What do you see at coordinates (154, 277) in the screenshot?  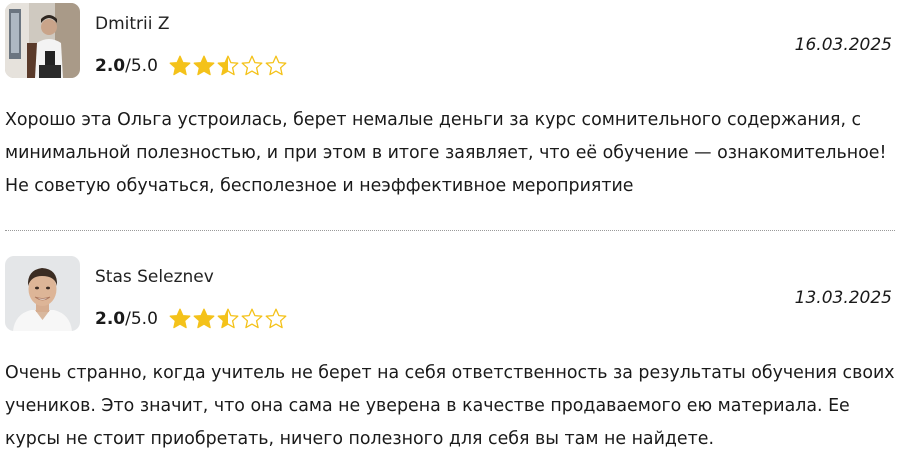 I see `author-name: Stas Seleznev` at bounding box center [154, 277].